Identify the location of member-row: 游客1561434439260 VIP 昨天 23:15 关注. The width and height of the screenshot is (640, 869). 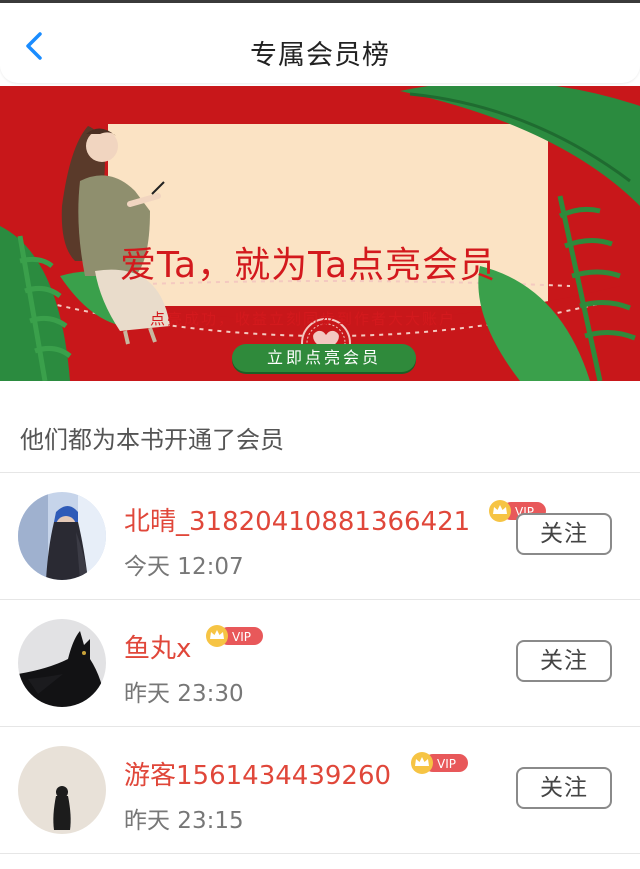
(320, 790).